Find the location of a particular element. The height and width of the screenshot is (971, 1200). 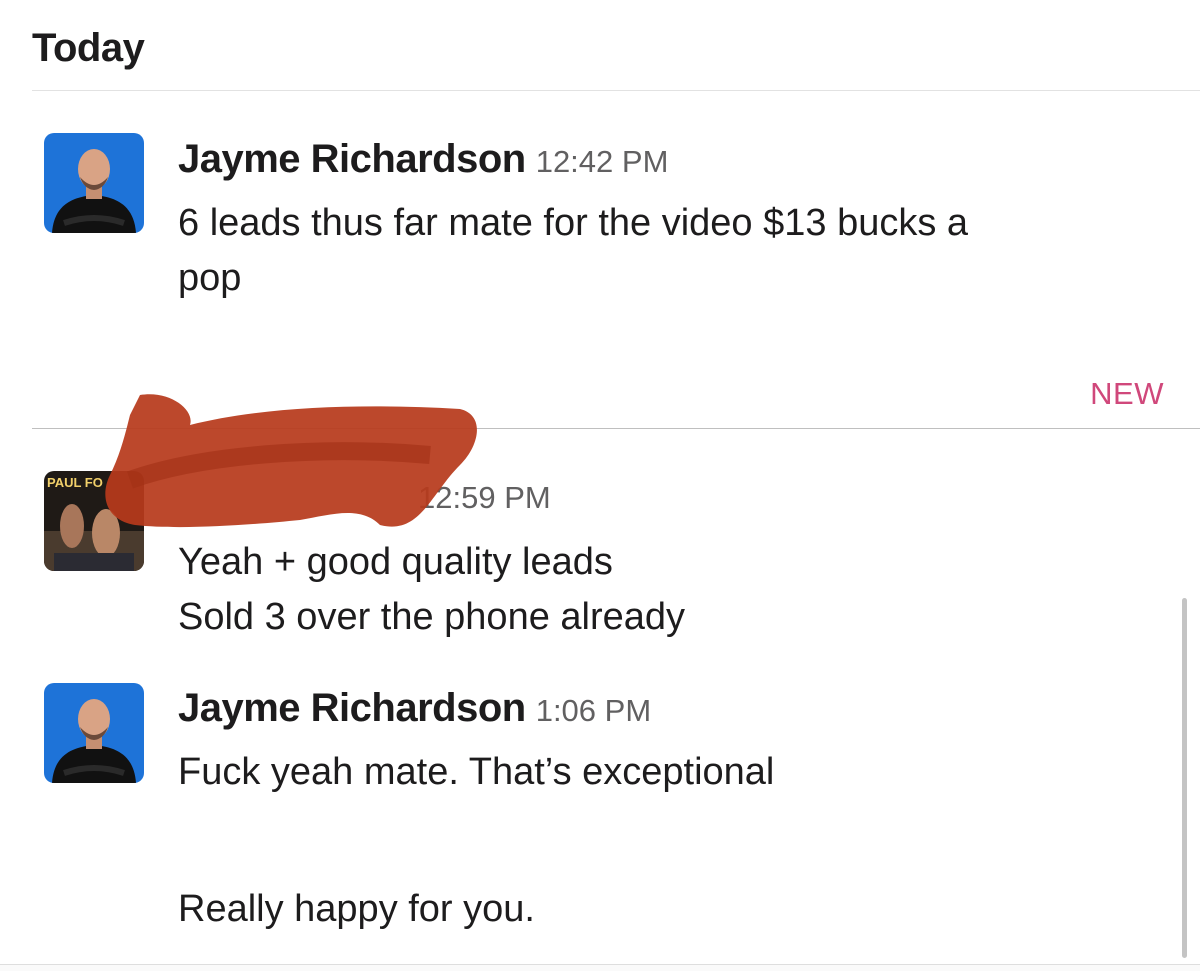

message-header: Jayme Richardson 12:42 PM is located at coordinates (423, 159).